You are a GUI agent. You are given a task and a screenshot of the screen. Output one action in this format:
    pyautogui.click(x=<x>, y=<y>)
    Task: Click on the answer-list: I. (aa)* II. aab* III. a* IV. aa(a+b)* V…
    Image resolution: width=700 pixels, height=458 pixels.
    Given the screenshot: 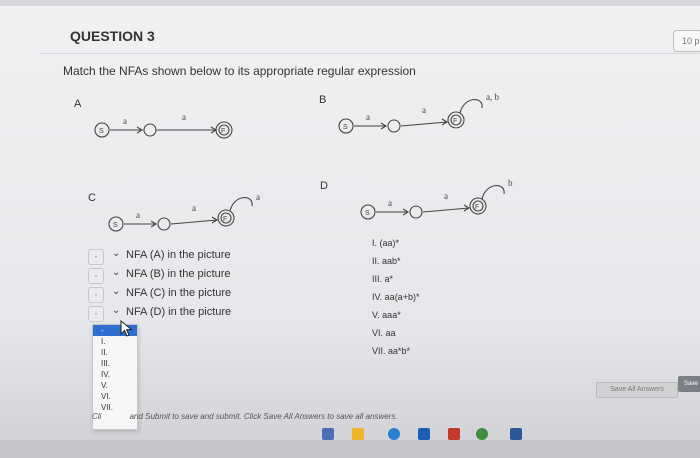 What is the action you would take?
    pyautogui.click(x=395, y=301)
    